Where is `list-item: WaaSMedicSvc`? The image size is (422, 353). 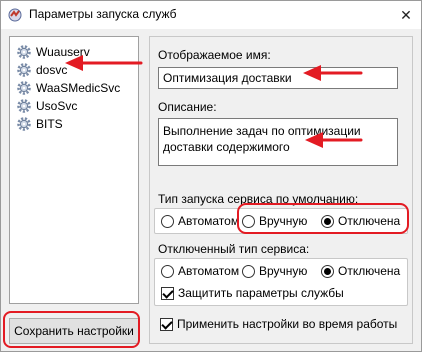 list-item: WaaSMedicSvc is located at coordinates (68, 88).